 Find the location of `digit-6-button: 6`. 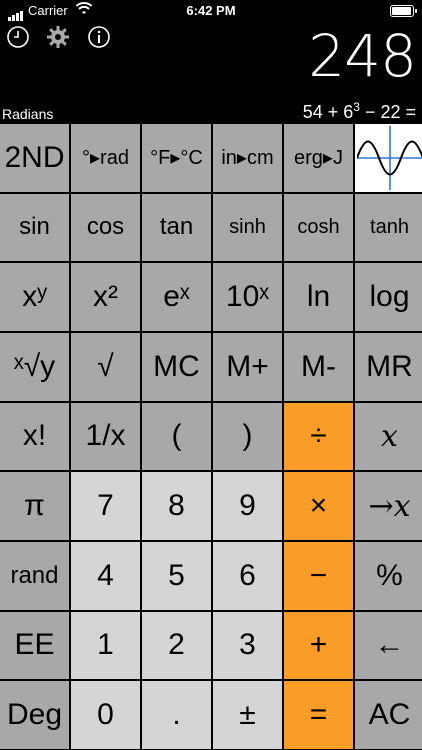

digit-6-button: 6 is located at coordinates (248, 576).